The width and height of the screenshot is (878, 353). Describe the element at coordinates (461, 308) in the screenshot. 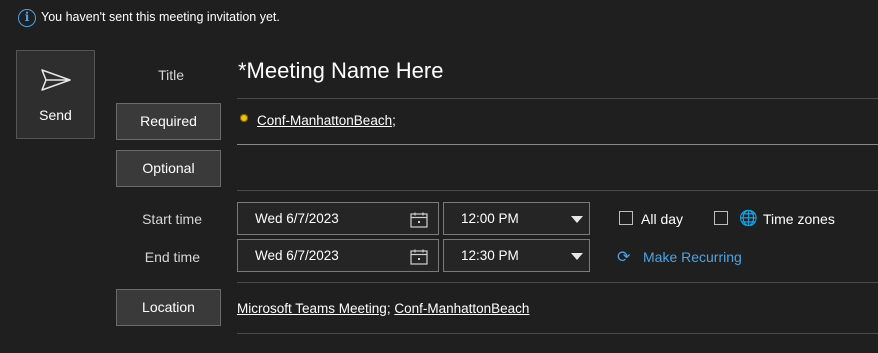

I see `location-conf-room: Conf-ManhattonBeach` at that location.